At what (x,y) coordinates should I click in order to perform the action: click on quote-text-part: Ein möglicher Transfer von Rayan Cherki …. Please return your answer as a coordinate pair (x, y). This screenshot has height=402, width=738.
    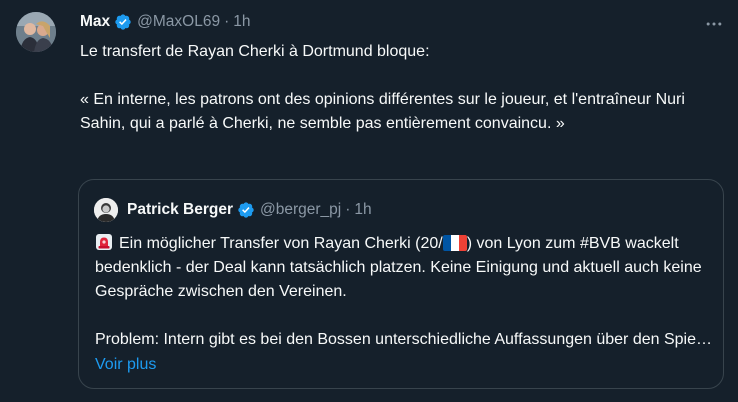
    Looking at the image, I should click on (281, 243).